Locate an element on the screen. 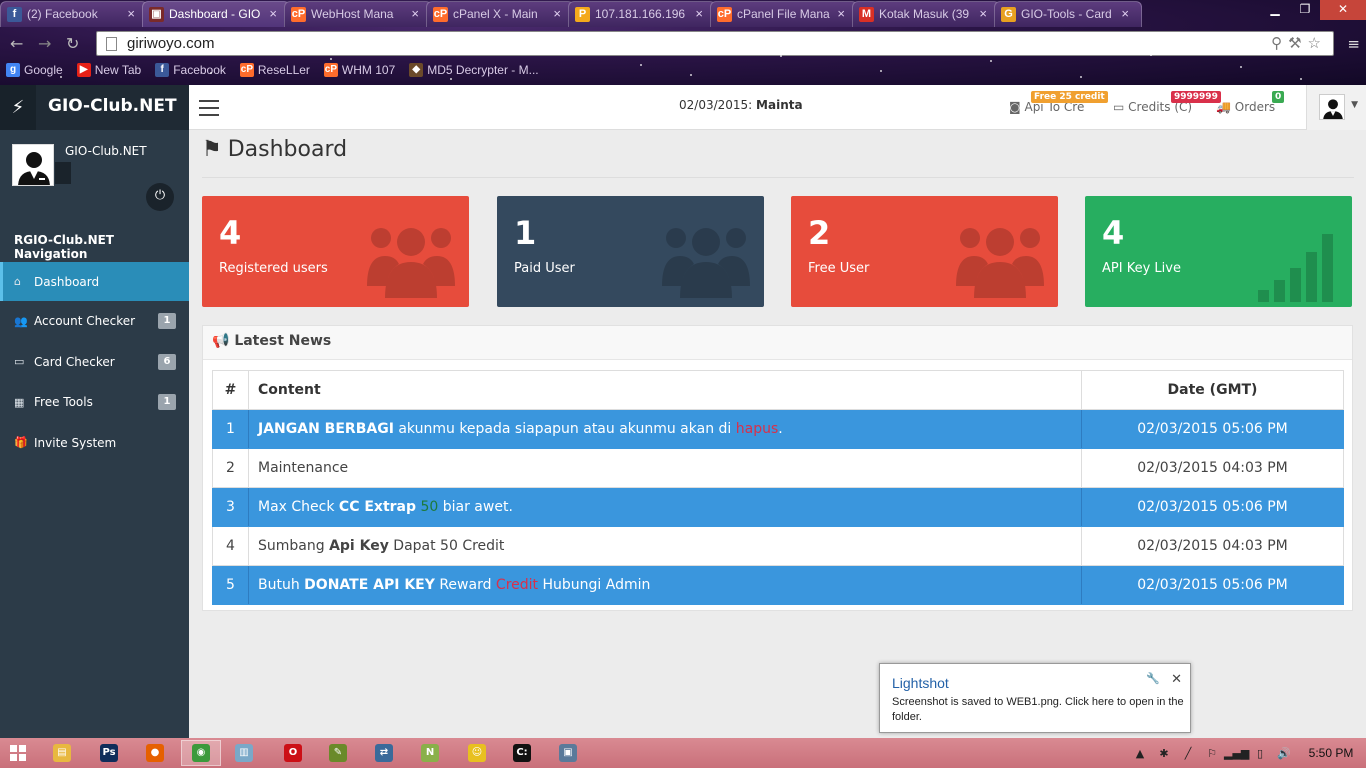  browser-menu-icon: ≡ is located at coordinates (1353, 44).